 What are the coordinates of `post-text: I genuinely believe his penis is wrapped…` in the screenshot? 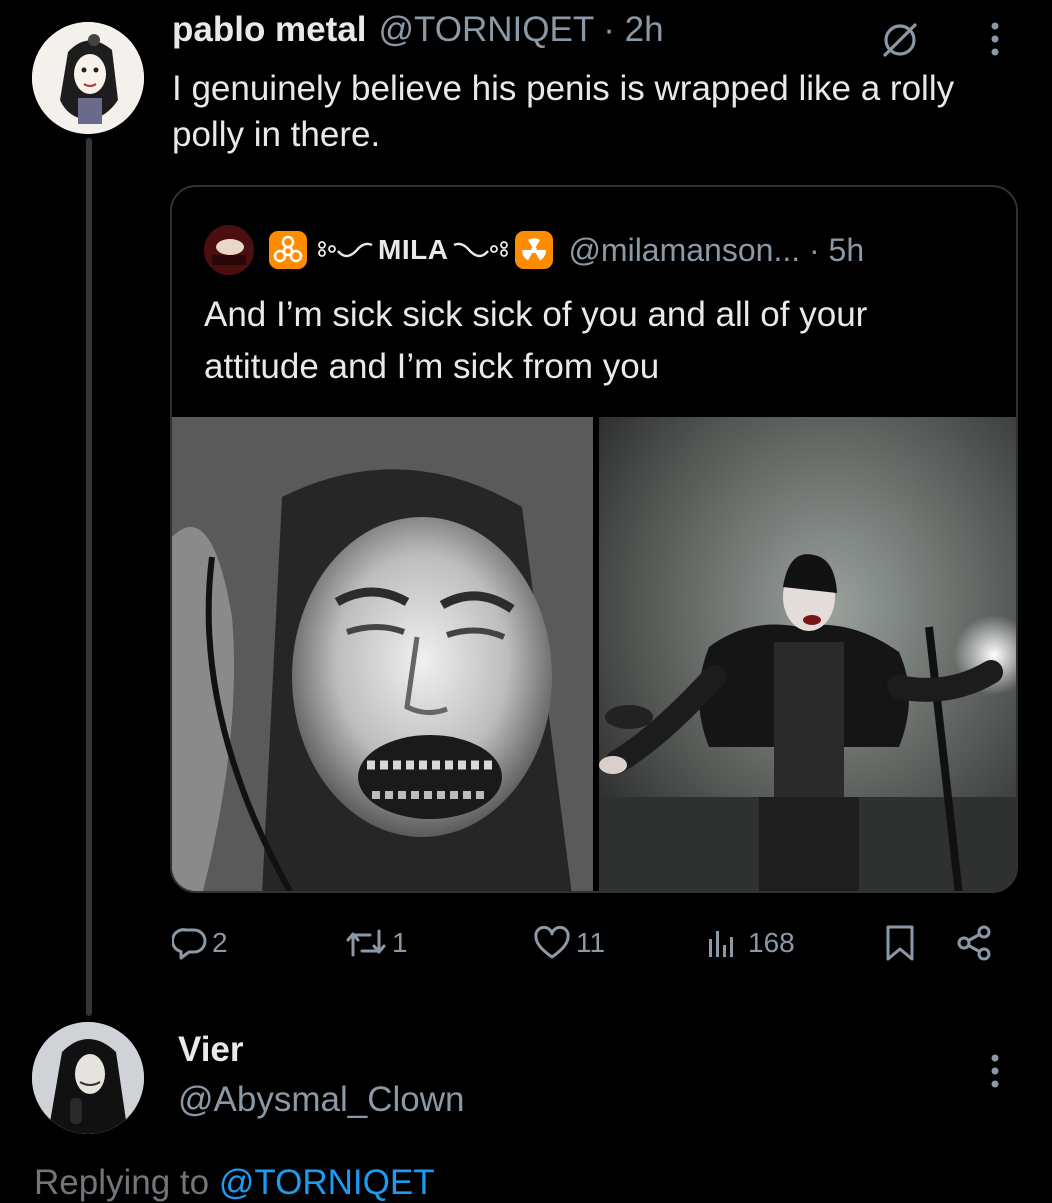 It's located at (563, 111).